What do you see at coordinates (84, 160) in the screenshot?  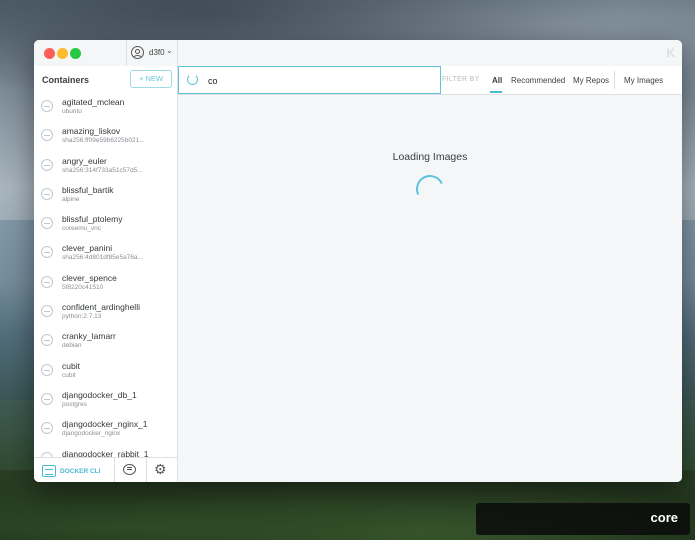 I see `container-name: angry_euler` at bounding box center [84, 160].